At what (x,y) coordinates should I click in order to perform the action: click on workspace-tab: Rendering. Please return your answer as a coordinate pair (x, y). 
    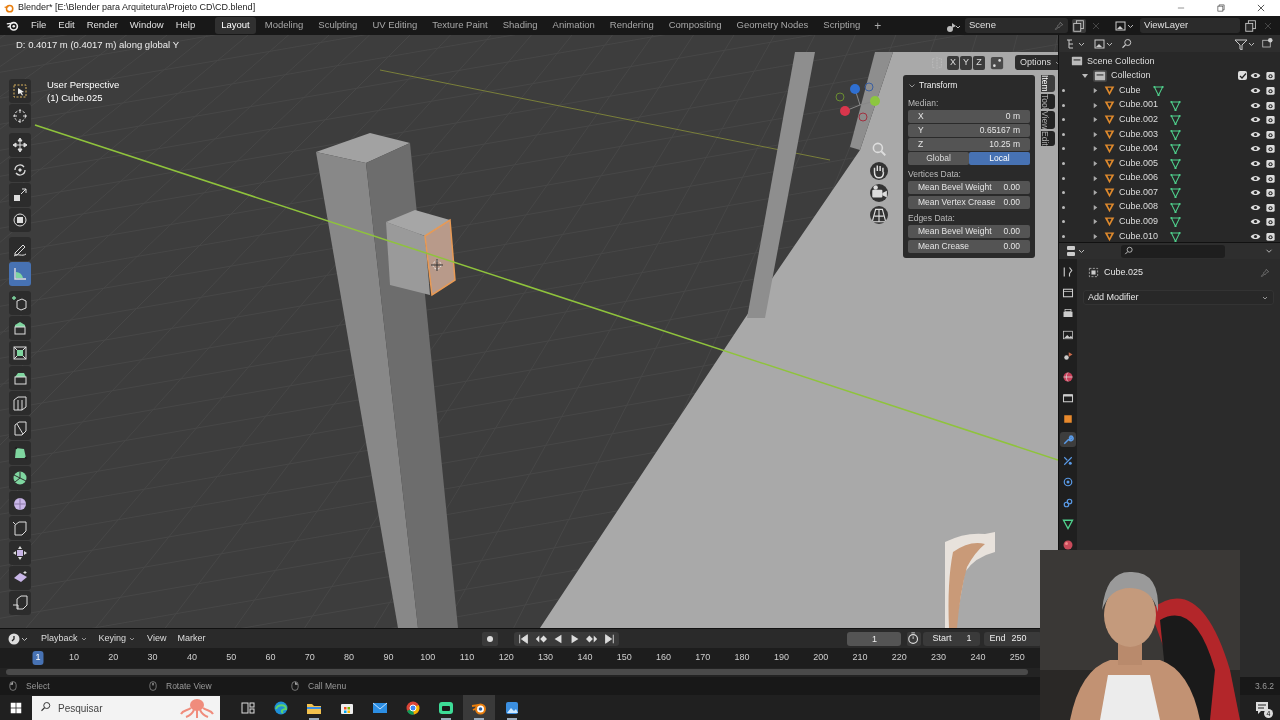
    Looking at the image, I should click on (631, 25).